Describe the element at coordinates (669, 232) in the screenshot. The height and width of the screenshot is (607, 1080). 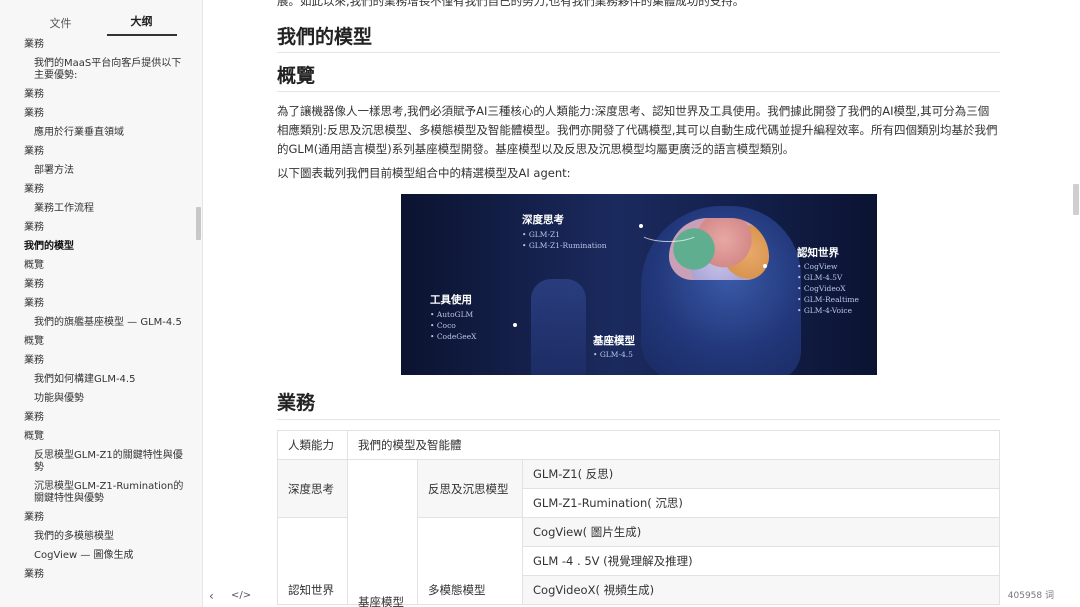
I see `connector-line` at that location.